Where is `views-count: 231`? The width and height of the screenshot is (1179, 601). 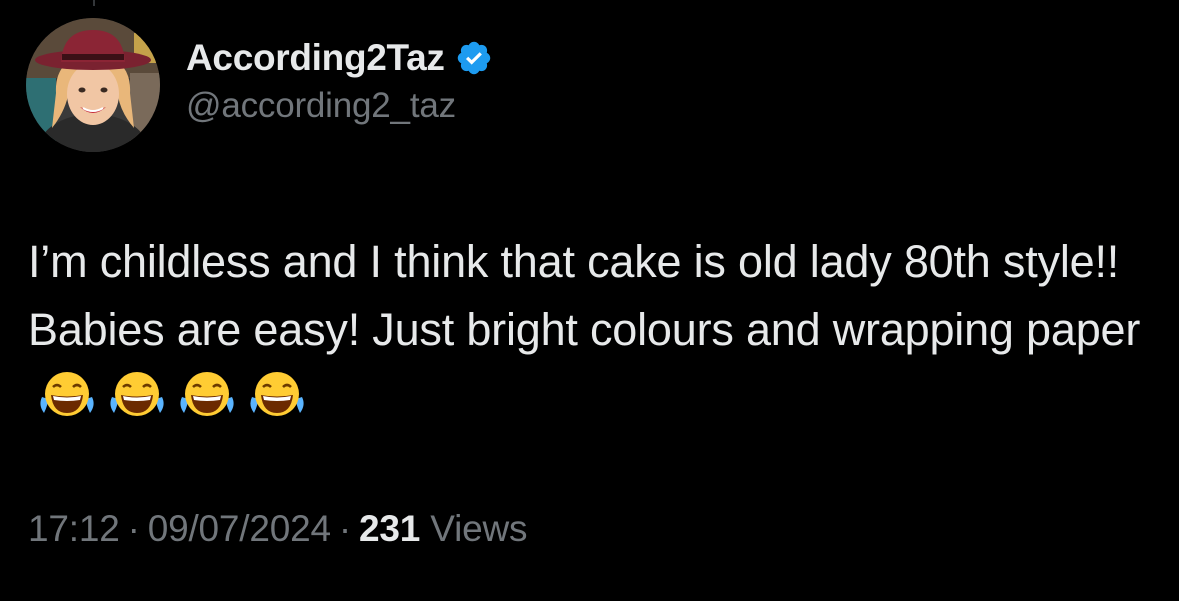
views-count: 231 is located at coordinates (389, 528).